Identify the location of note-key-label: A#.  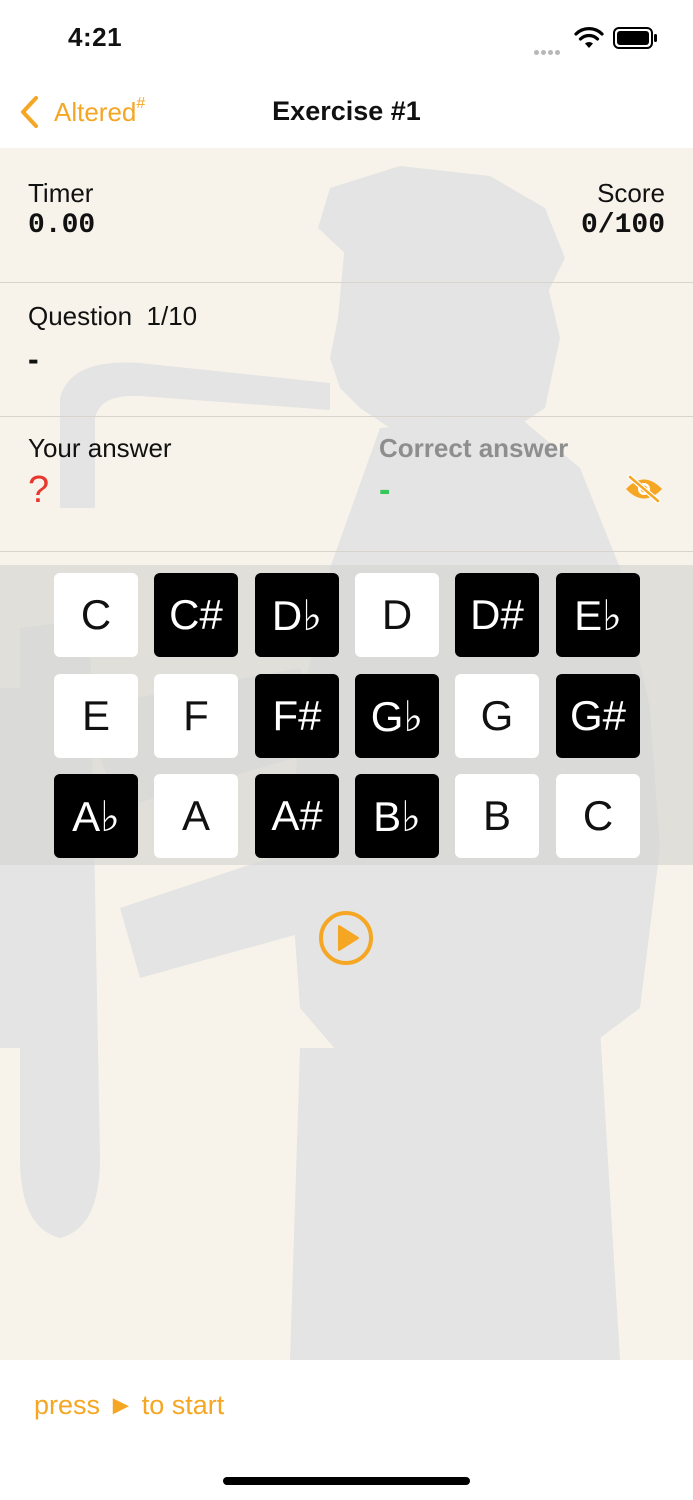
(297, 815).